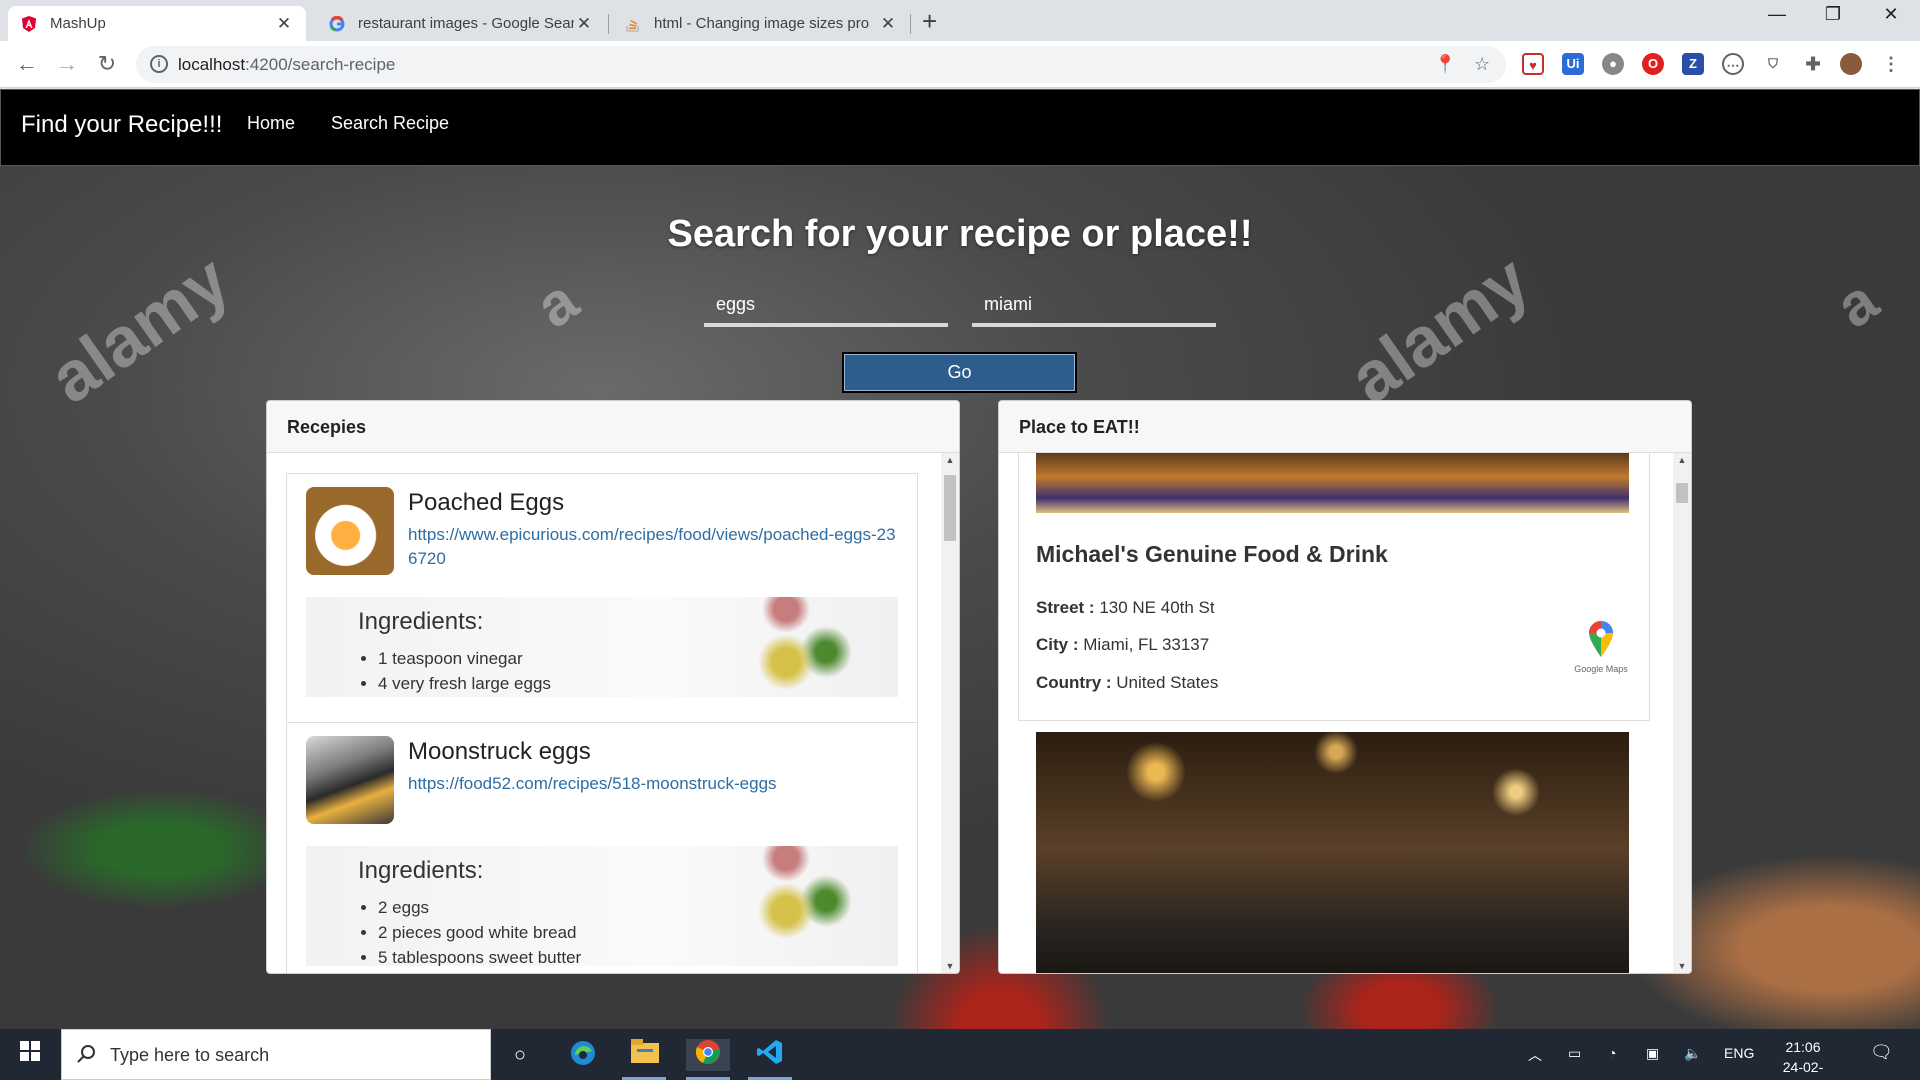 This screenshot has width=1920, height=1080. What do you see at coordinates (29, 24) in the screenshot?
I see `angular-icon` at bounding box center [29, 24].